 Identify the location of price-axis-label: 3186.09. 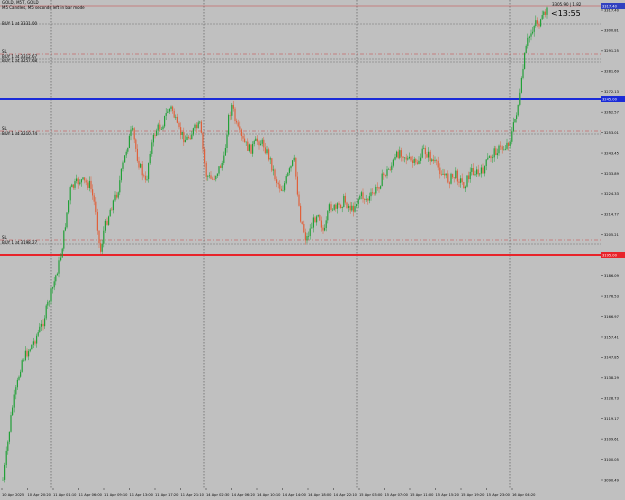
(612, 276).